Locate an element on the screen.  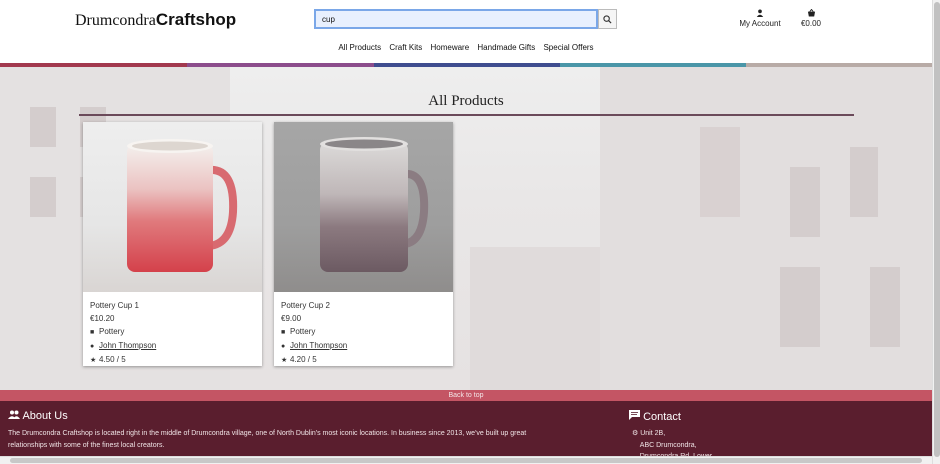
search-input is located at coordinates (456, 19).